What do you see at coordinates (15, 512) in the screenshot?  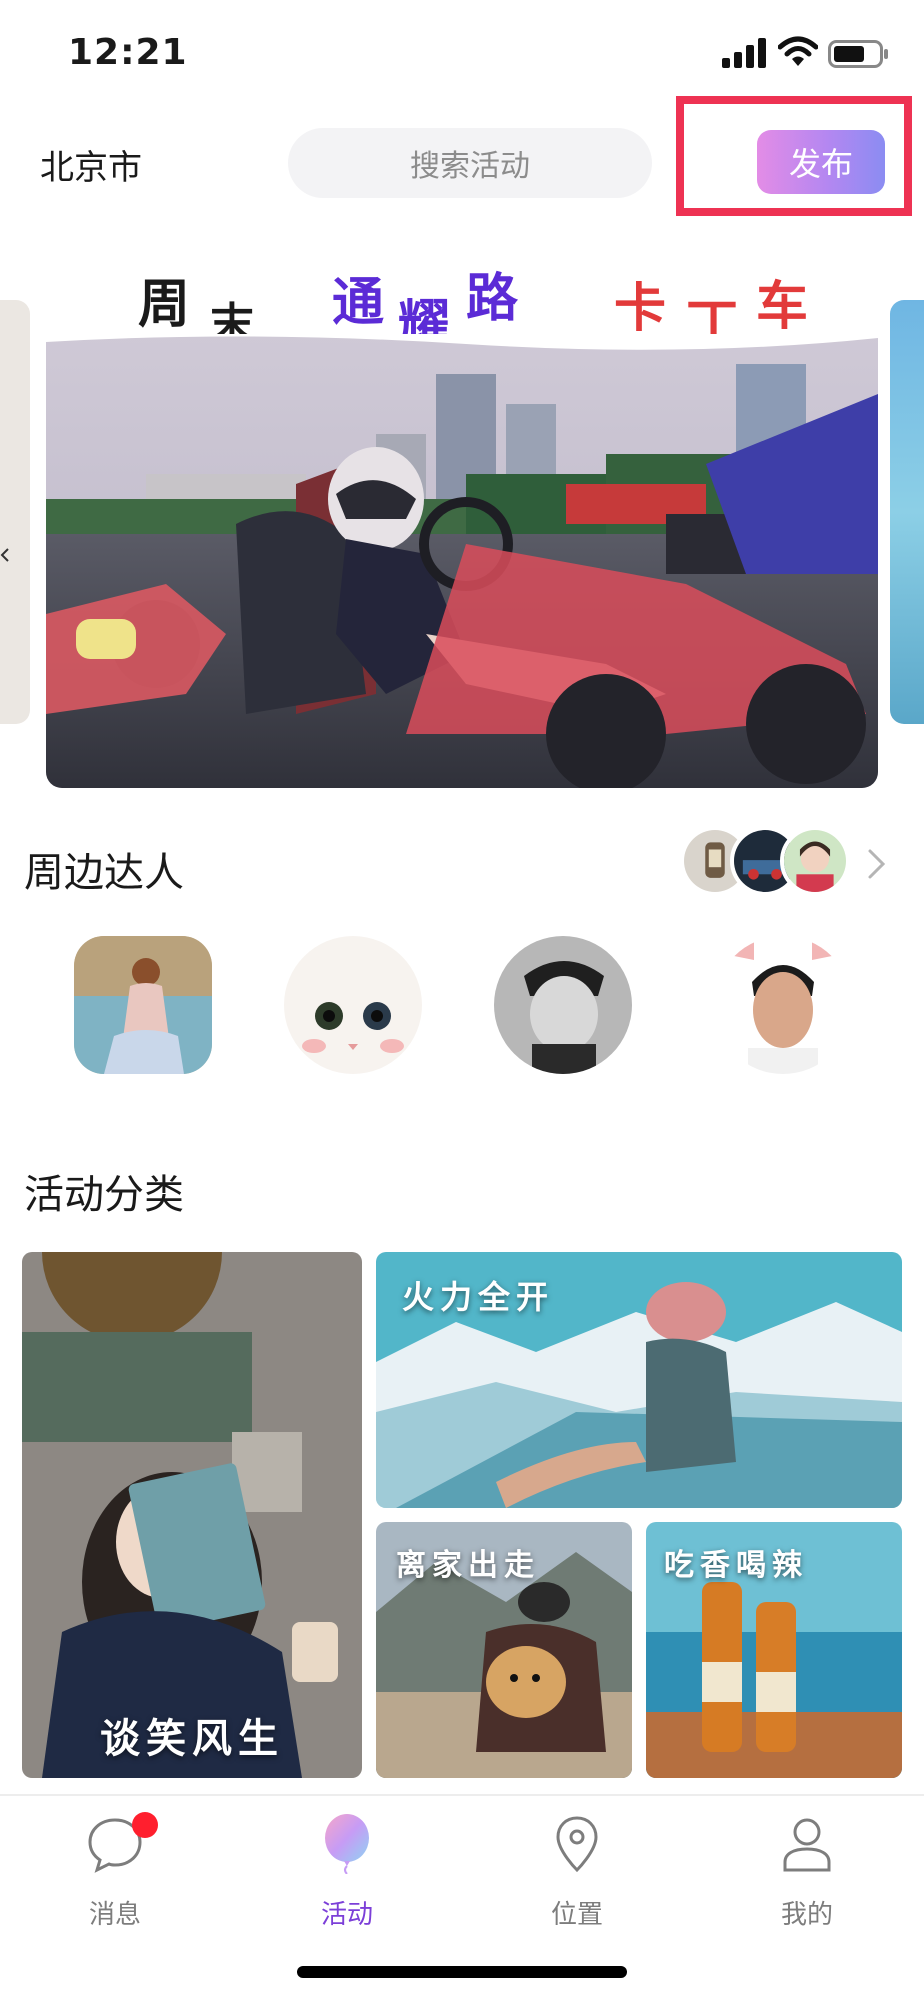 I see `carousel-prev-card` at bounding box center [15, 512].